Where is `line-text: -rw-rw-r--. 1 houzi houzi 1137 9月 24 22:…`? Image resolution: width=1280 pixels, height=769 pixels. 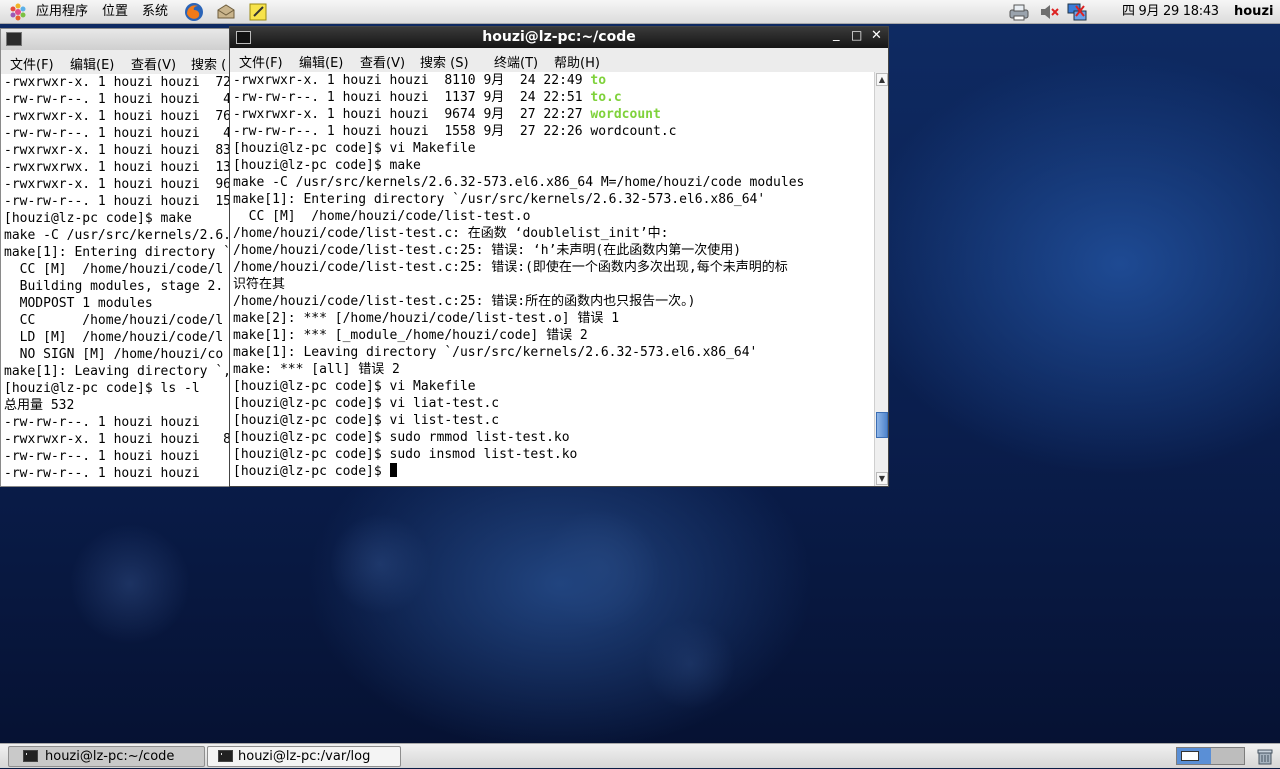 line-text: -rw-rw-r--. 1 houzi houzi 1137 9月 24 22:… is located at coordinates (412, 97).